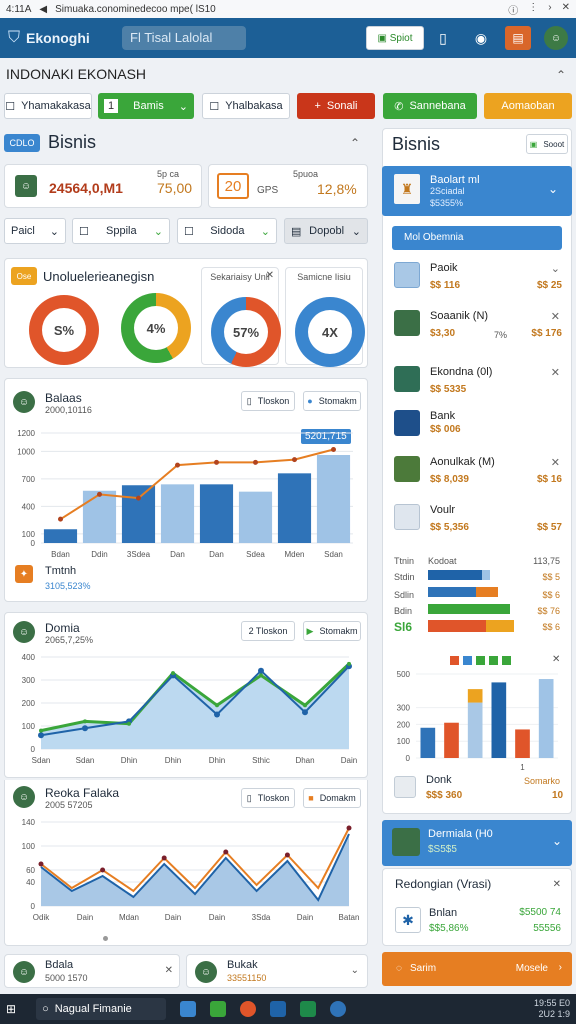 The height and width of the screenshot is (1024, 576). What do you see at coordinates (246, 332) in the screenshot?
I see `donut-chart-3: 57%` at bounding box center [246, 332].